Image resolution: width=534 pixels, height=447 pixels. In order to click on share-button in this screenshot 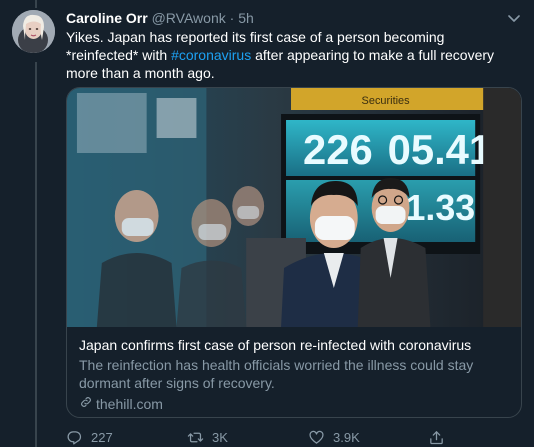, I will do `click(436, 437)`.